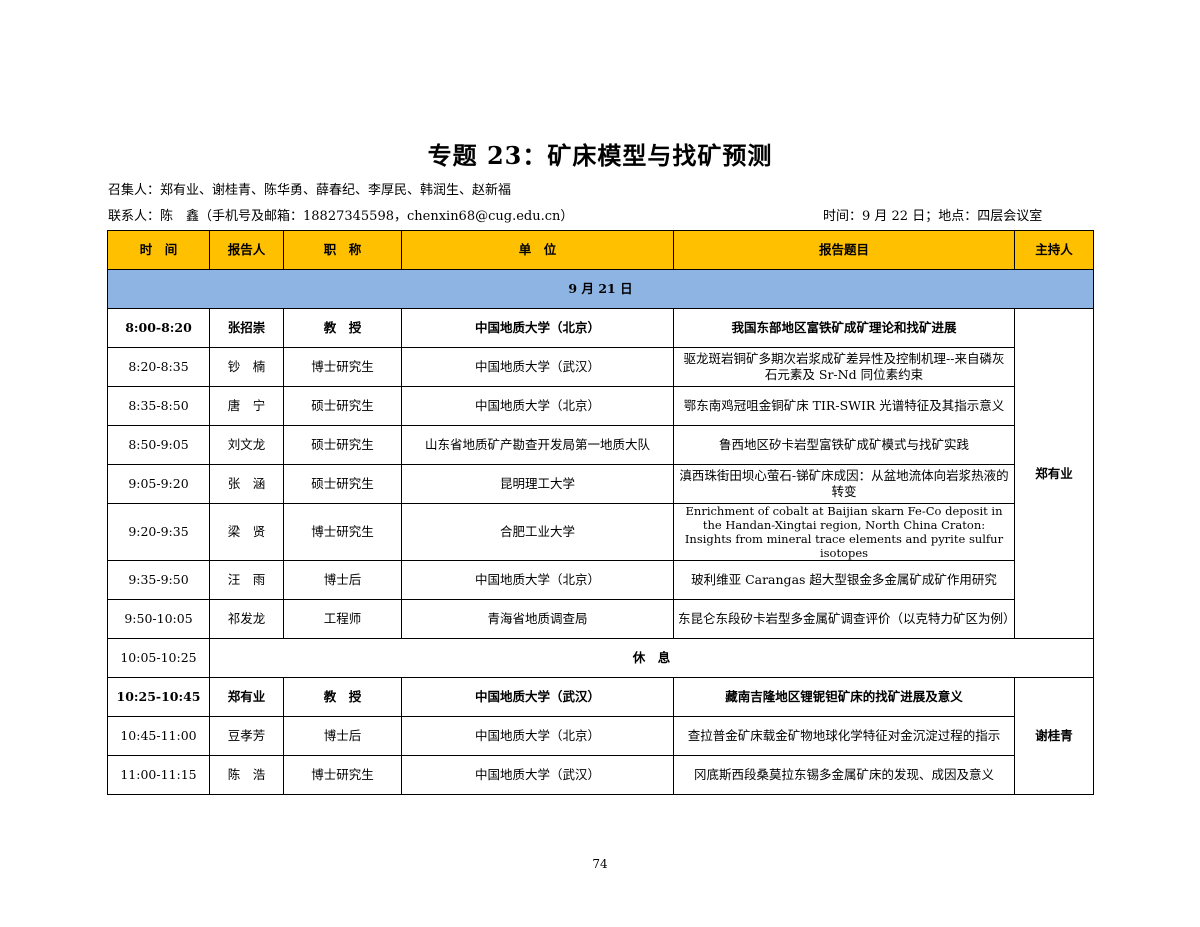  Describe the element at coordinates (158, 406) in the screenshot. I see `cell-time: 8:35-8:50` at that location.